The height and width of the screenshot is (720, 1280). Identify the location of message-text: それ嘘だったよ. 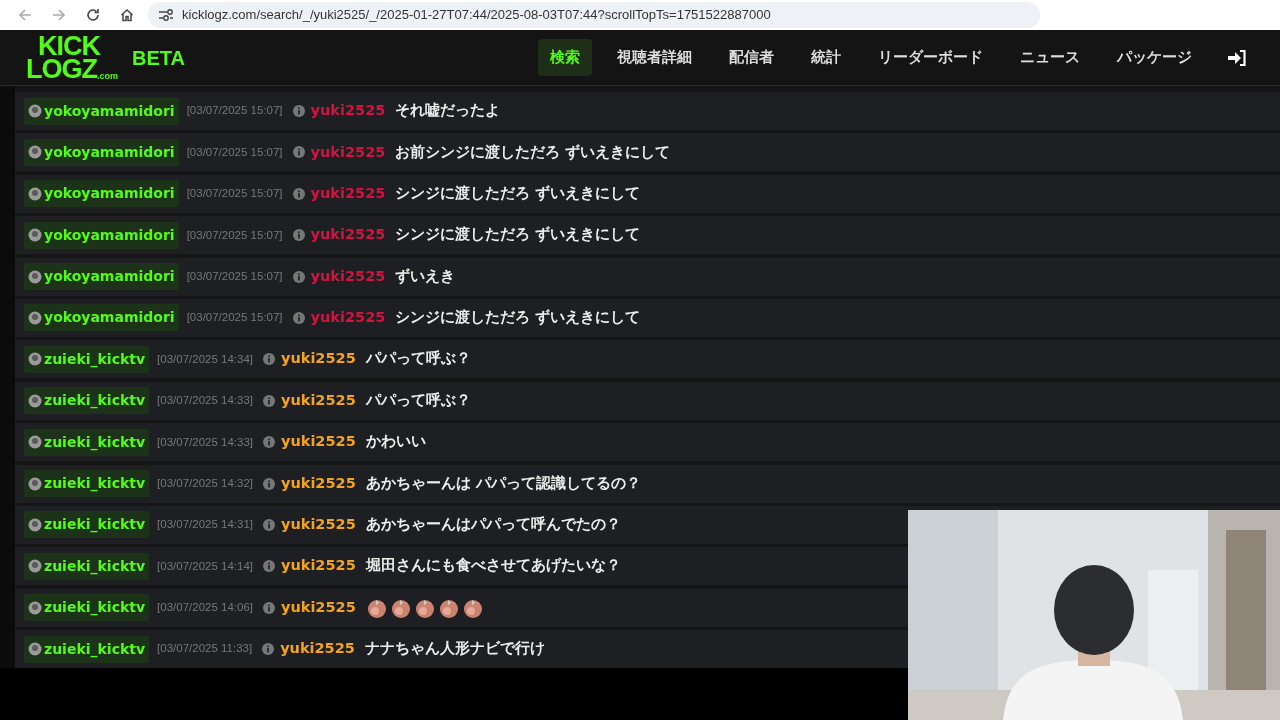
(448, 111).